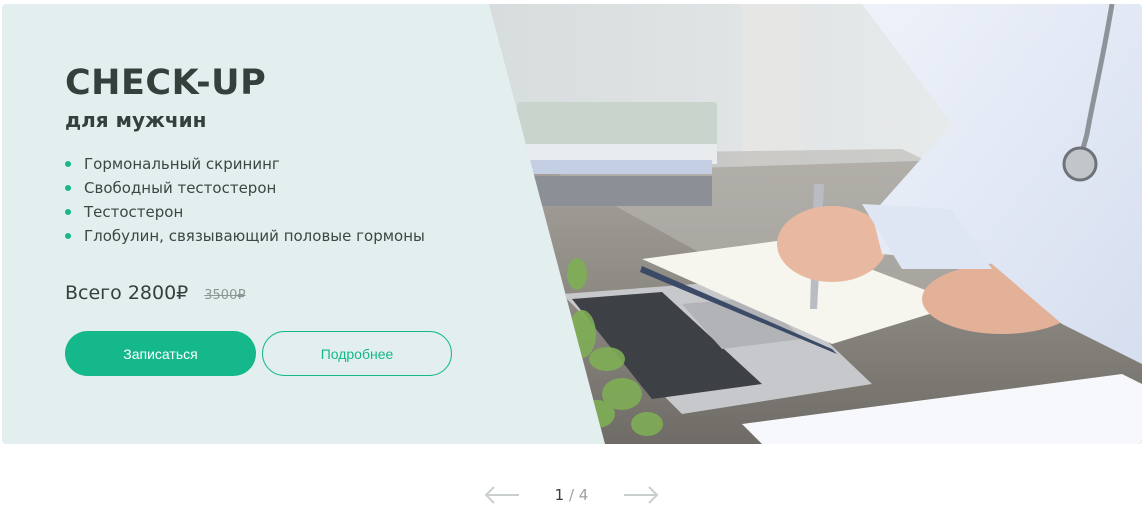  What do you see at coordinates (166, 83) in the screenshot?
I see `banner-title: CHECK-UP` at bounding box center [166, 83].